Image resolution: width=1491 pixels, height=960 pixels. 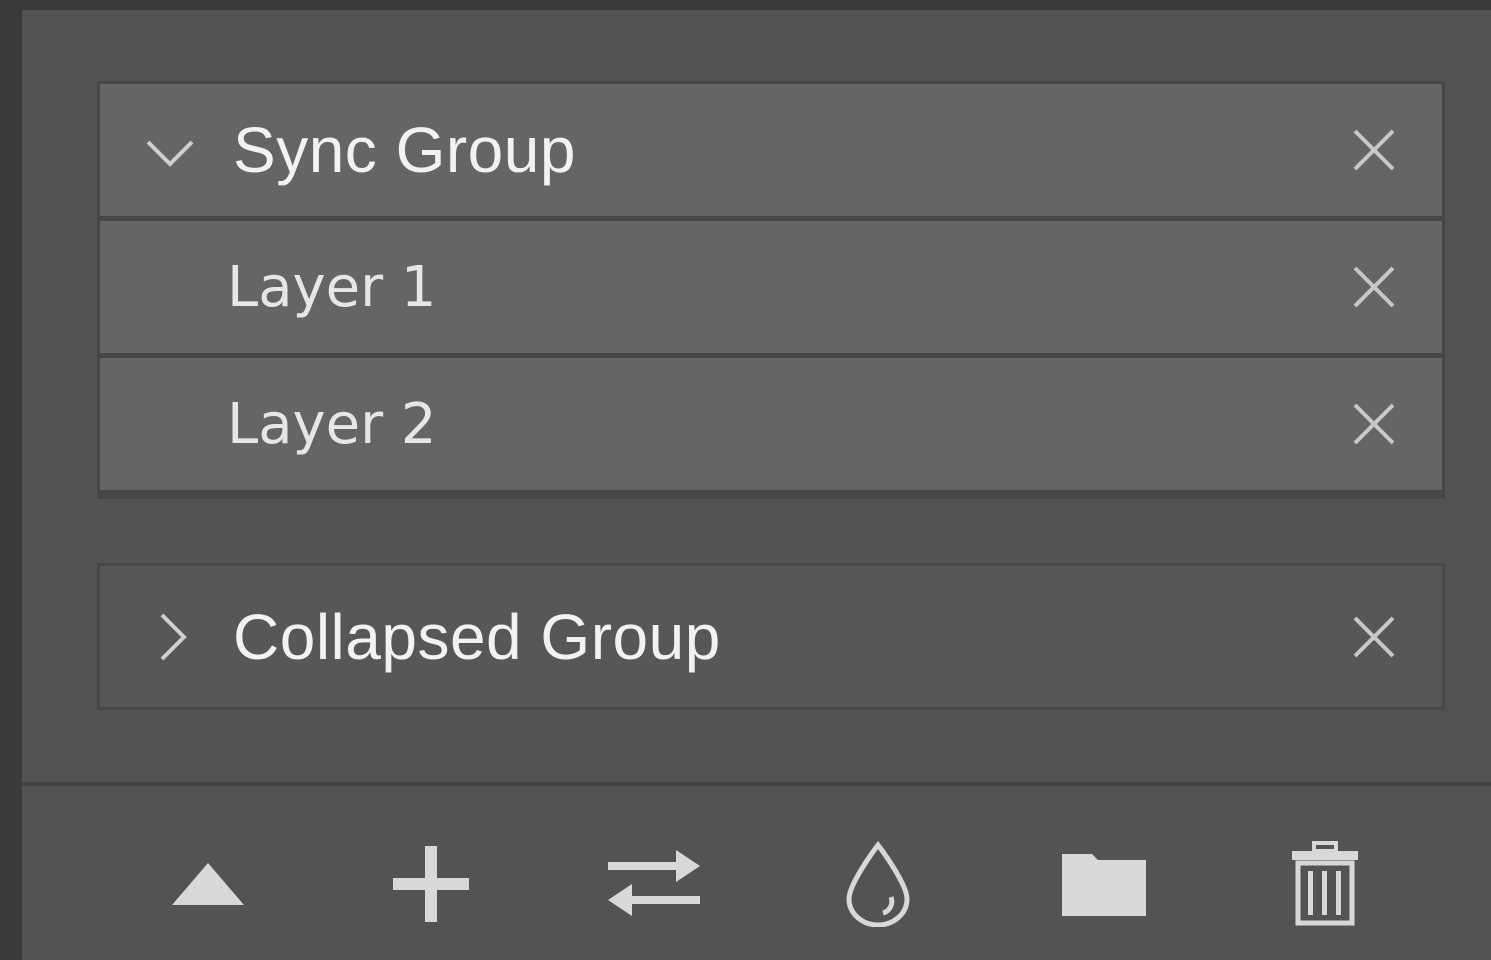 I want to click on plus-icon, so click(x=431, y=884).